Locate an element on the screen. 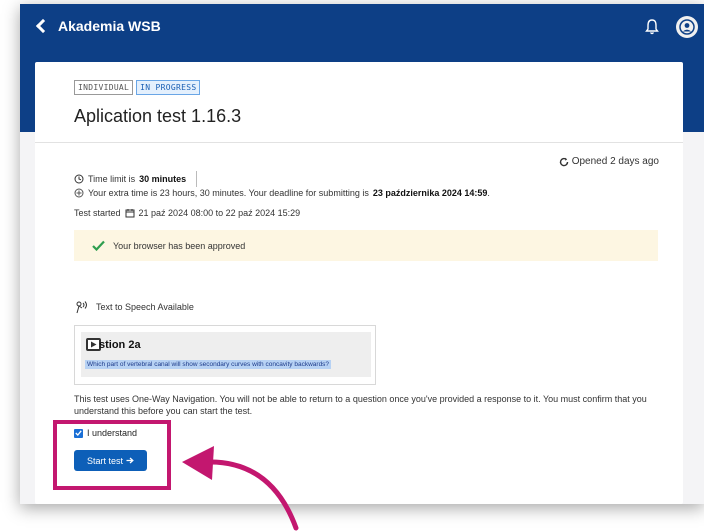  annotation-arrow-icon is located at coordinates (240, 488).